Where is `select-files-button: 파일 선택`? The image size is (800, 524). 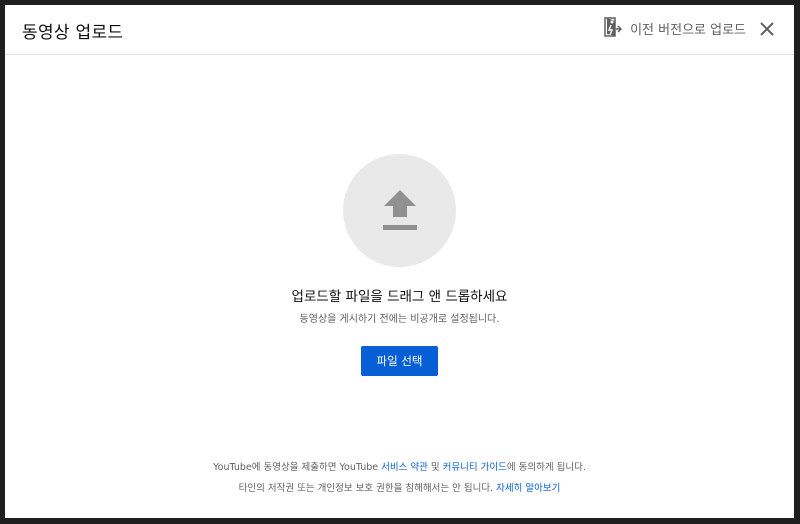 select-files-button: 파일 선택 is located at coordinates (399, 361).